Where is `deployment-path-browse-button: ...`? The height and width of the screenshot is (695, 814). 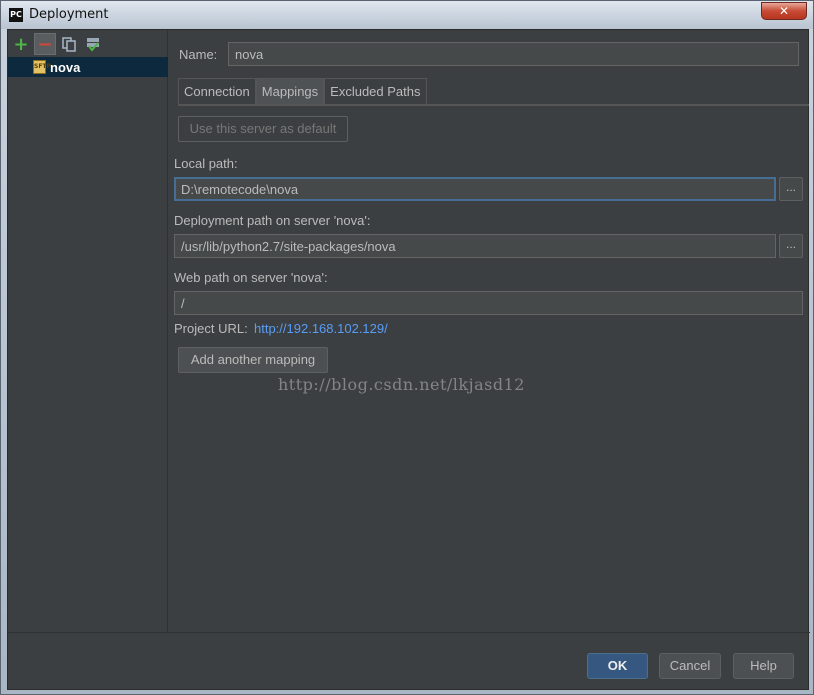
deployment-path-browse-button: ... is located at coordinates (791, 246).